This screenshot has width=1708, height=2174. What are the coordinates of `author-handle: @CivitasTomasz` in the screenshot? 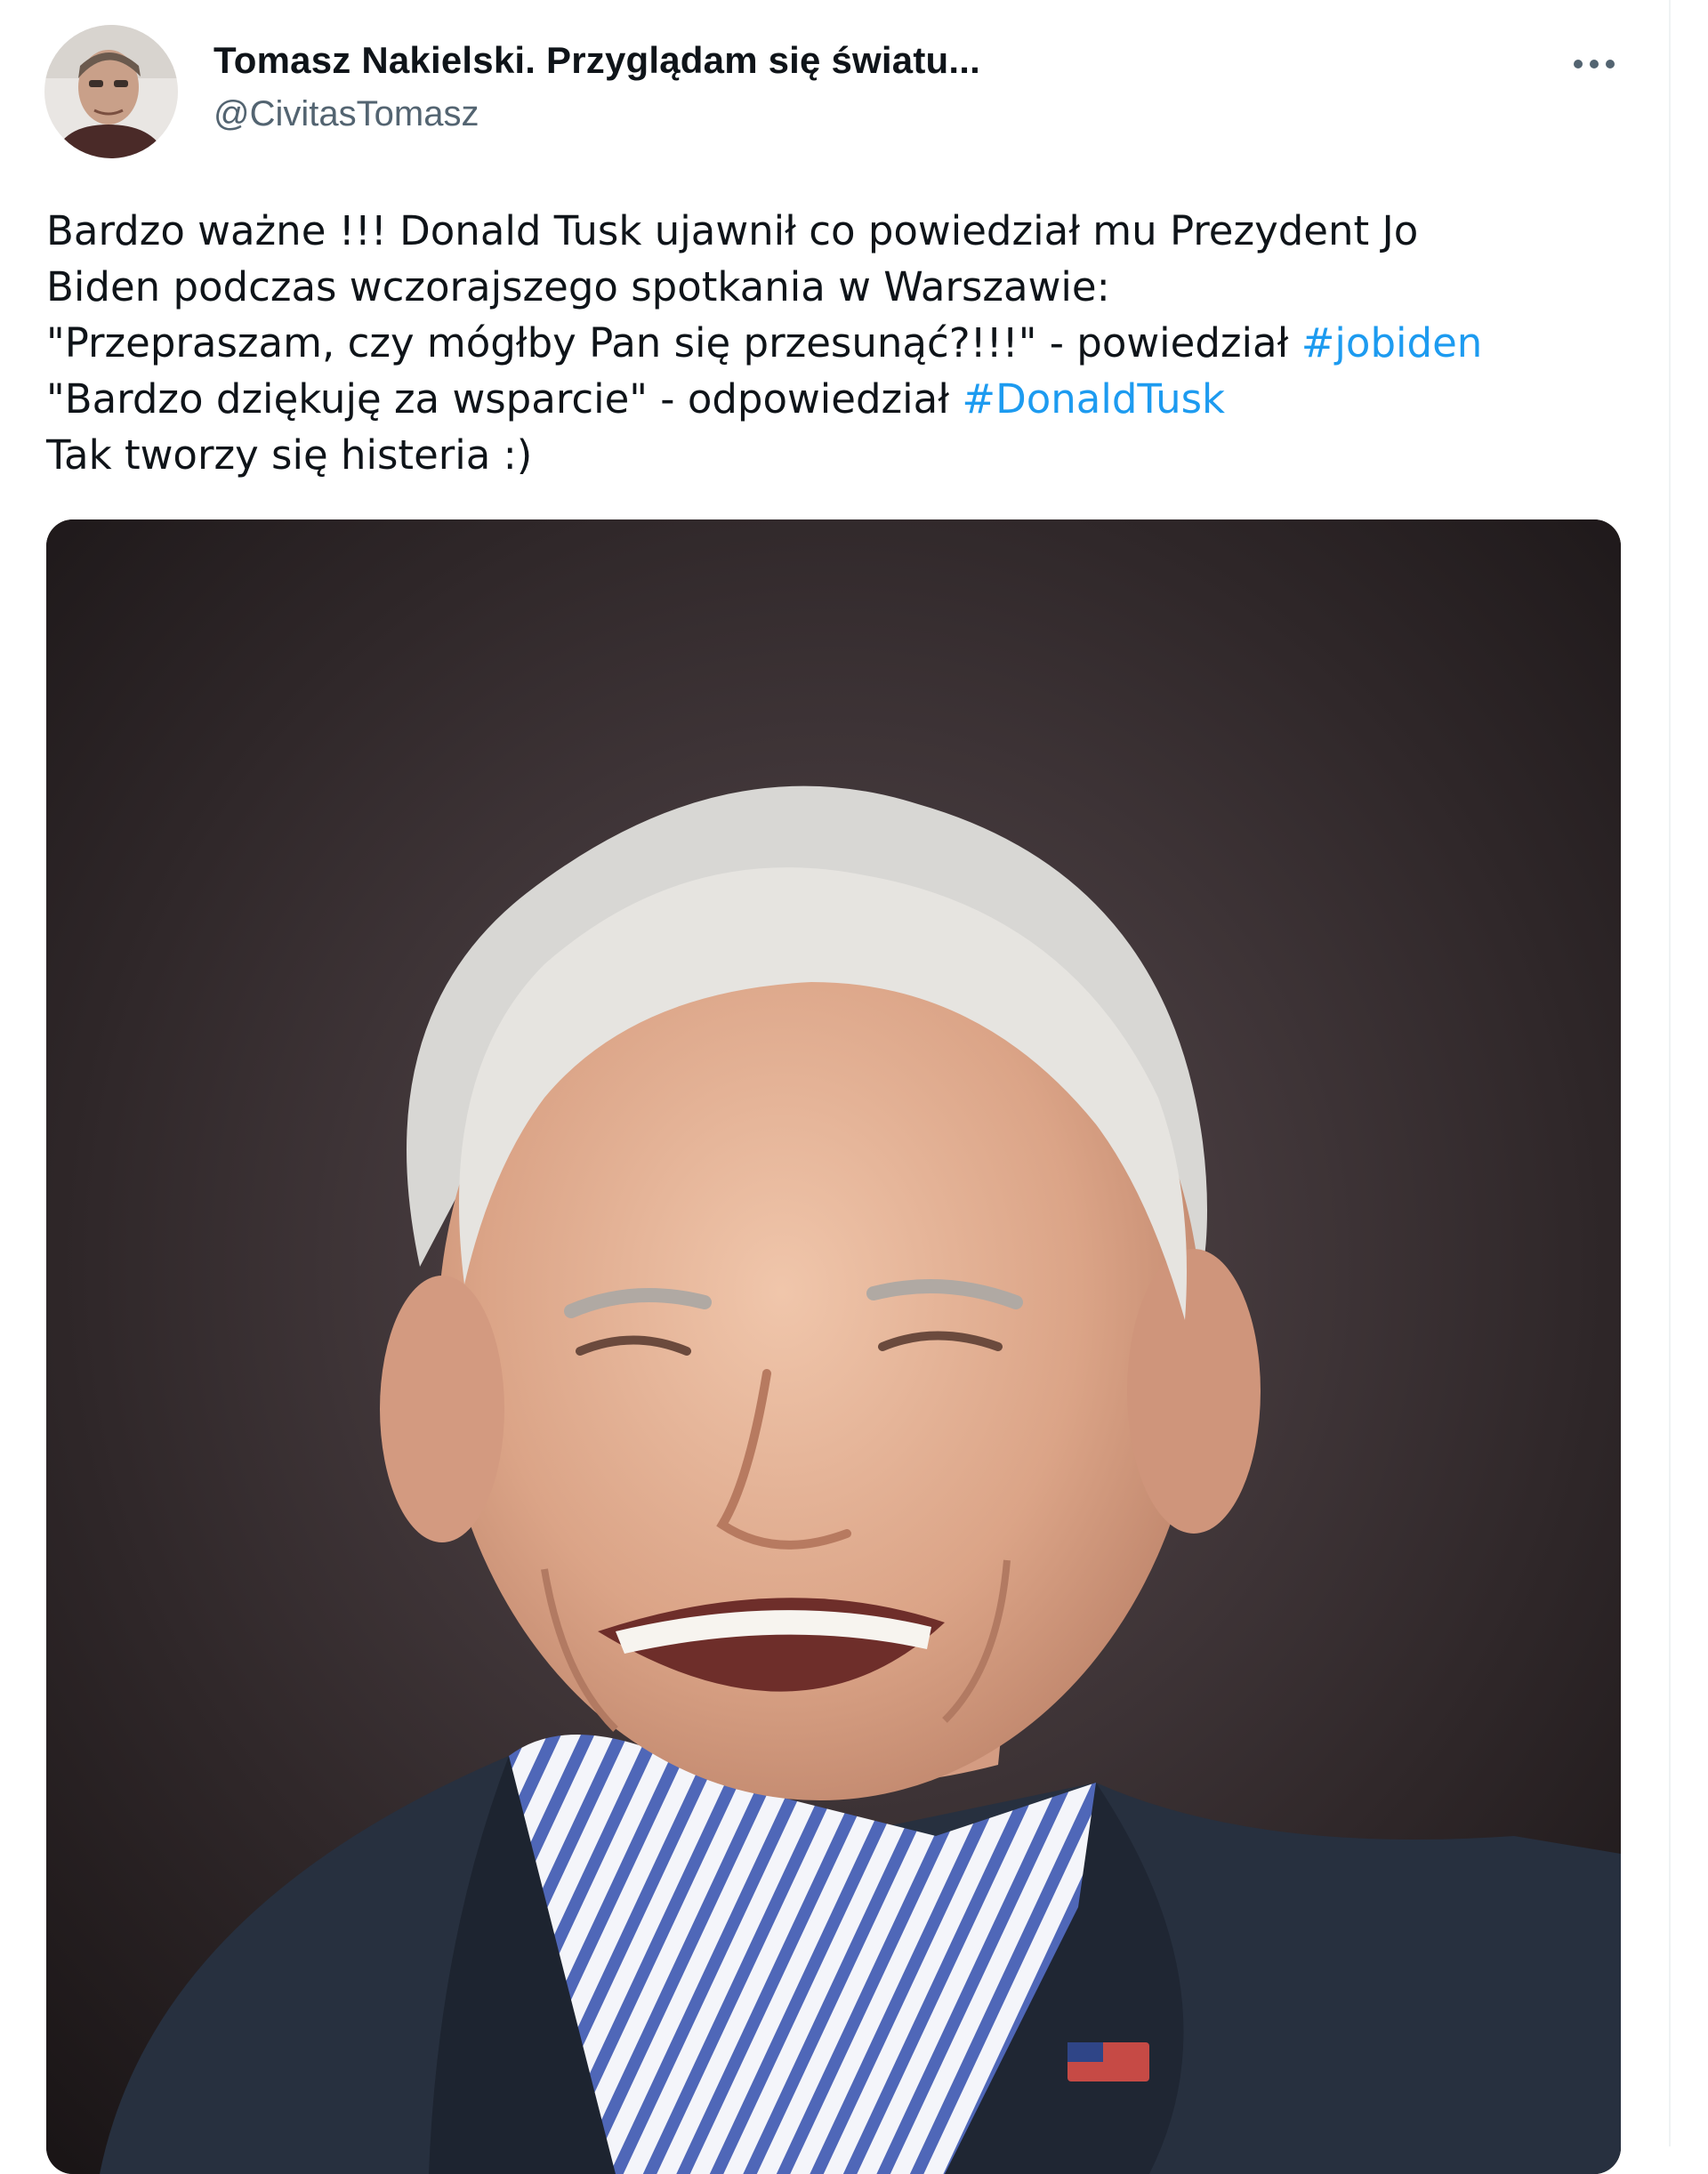 It's located at (346, 114).